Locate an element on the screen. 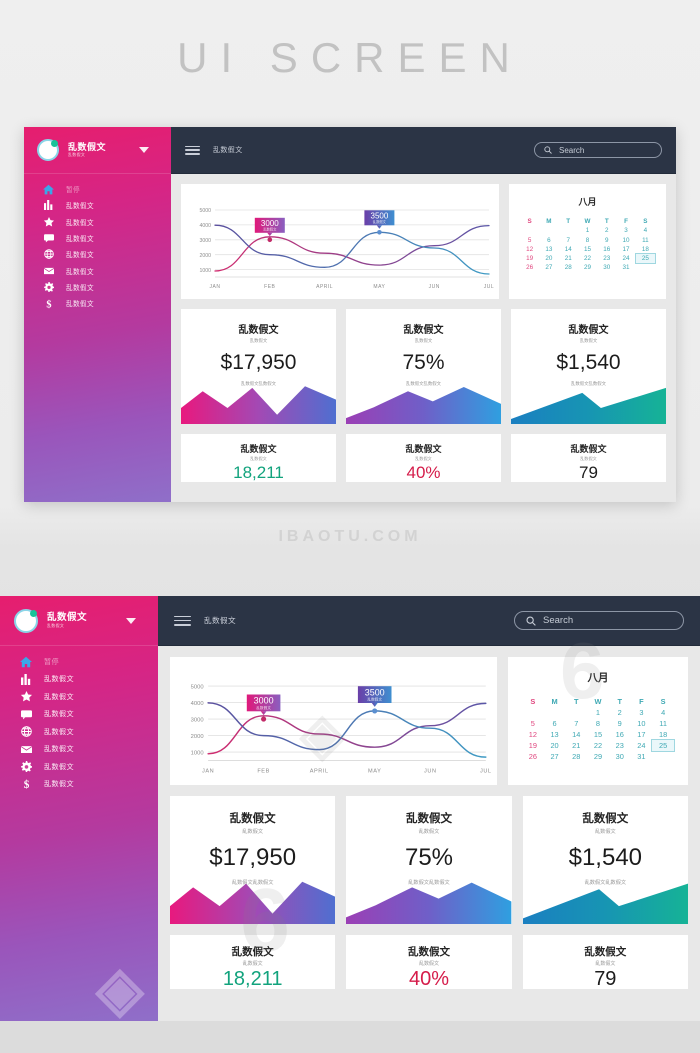 Image resolution: width=700 pixels, height=1053 pixels. gear-icon is located at coordinates (48, 286).